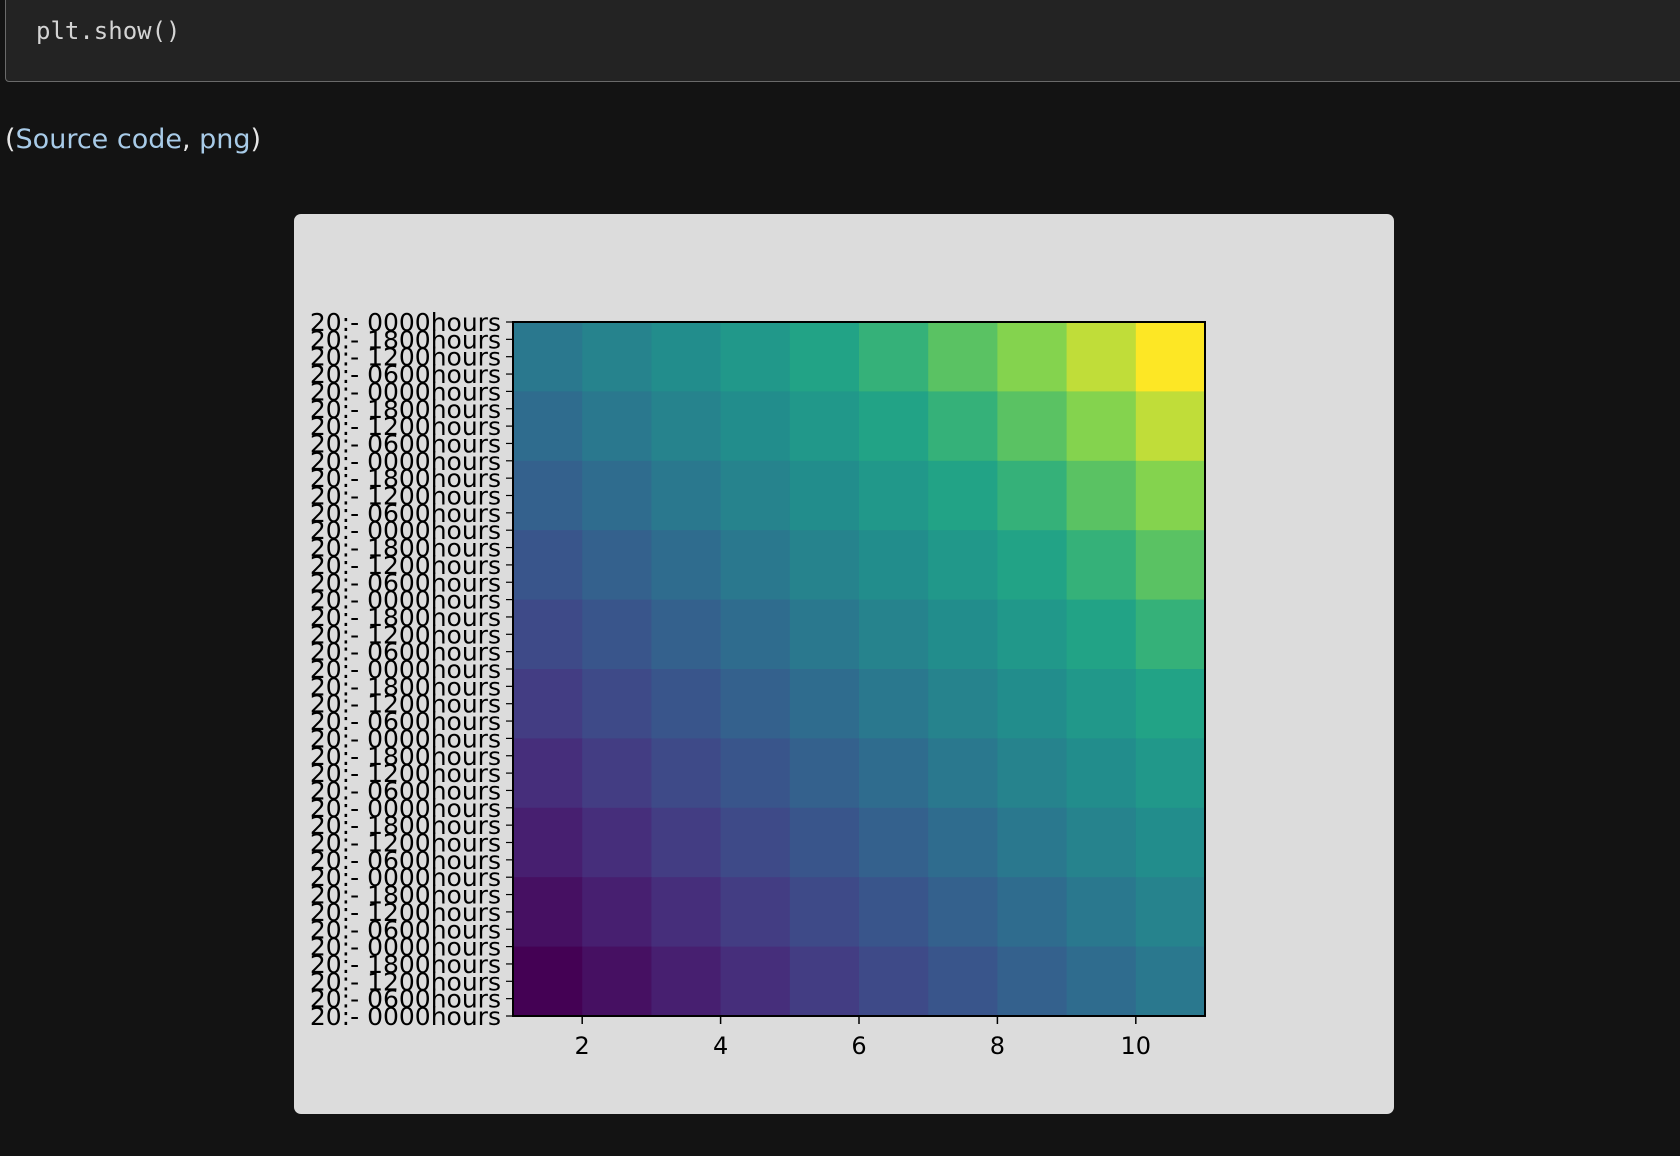 The height and width of the screenshot is (1156, 1680). Describe the element at coordinates (405, 322) in the screenshot. I see `y-tick-label: 20:- 0000hours` at that location.